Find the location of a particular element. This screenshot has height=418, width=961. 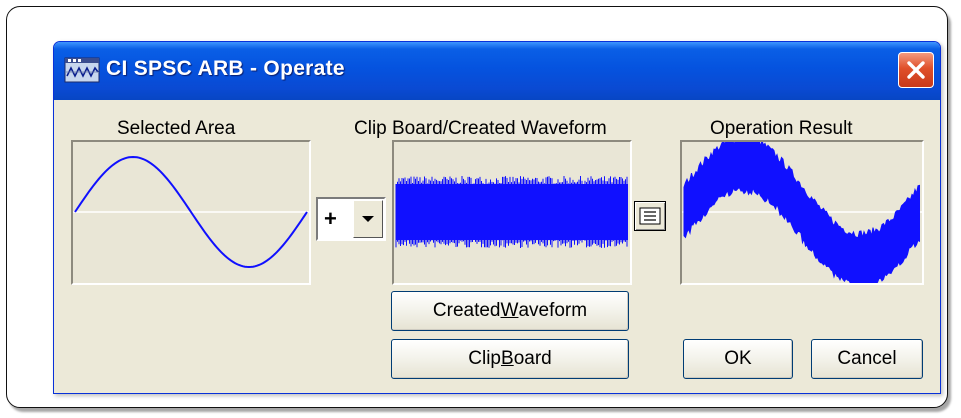

close-button is located at coordinates (916, 70).